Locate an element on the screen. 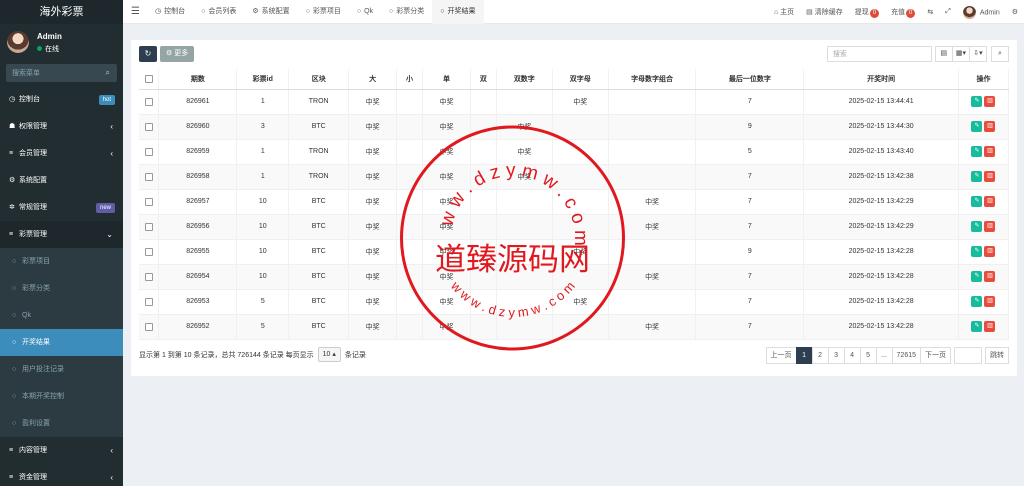 This screenshot has height=486, width=1024. select-all-checkbox is located at coordinates (148, 78).